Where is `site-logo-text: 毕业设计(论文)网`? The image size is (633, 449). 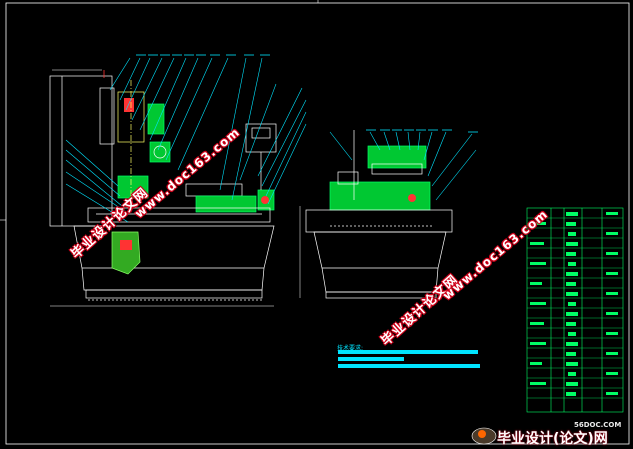 site-logo-text: 毕业设计(论文)网 is located at coordinates (552, 439).